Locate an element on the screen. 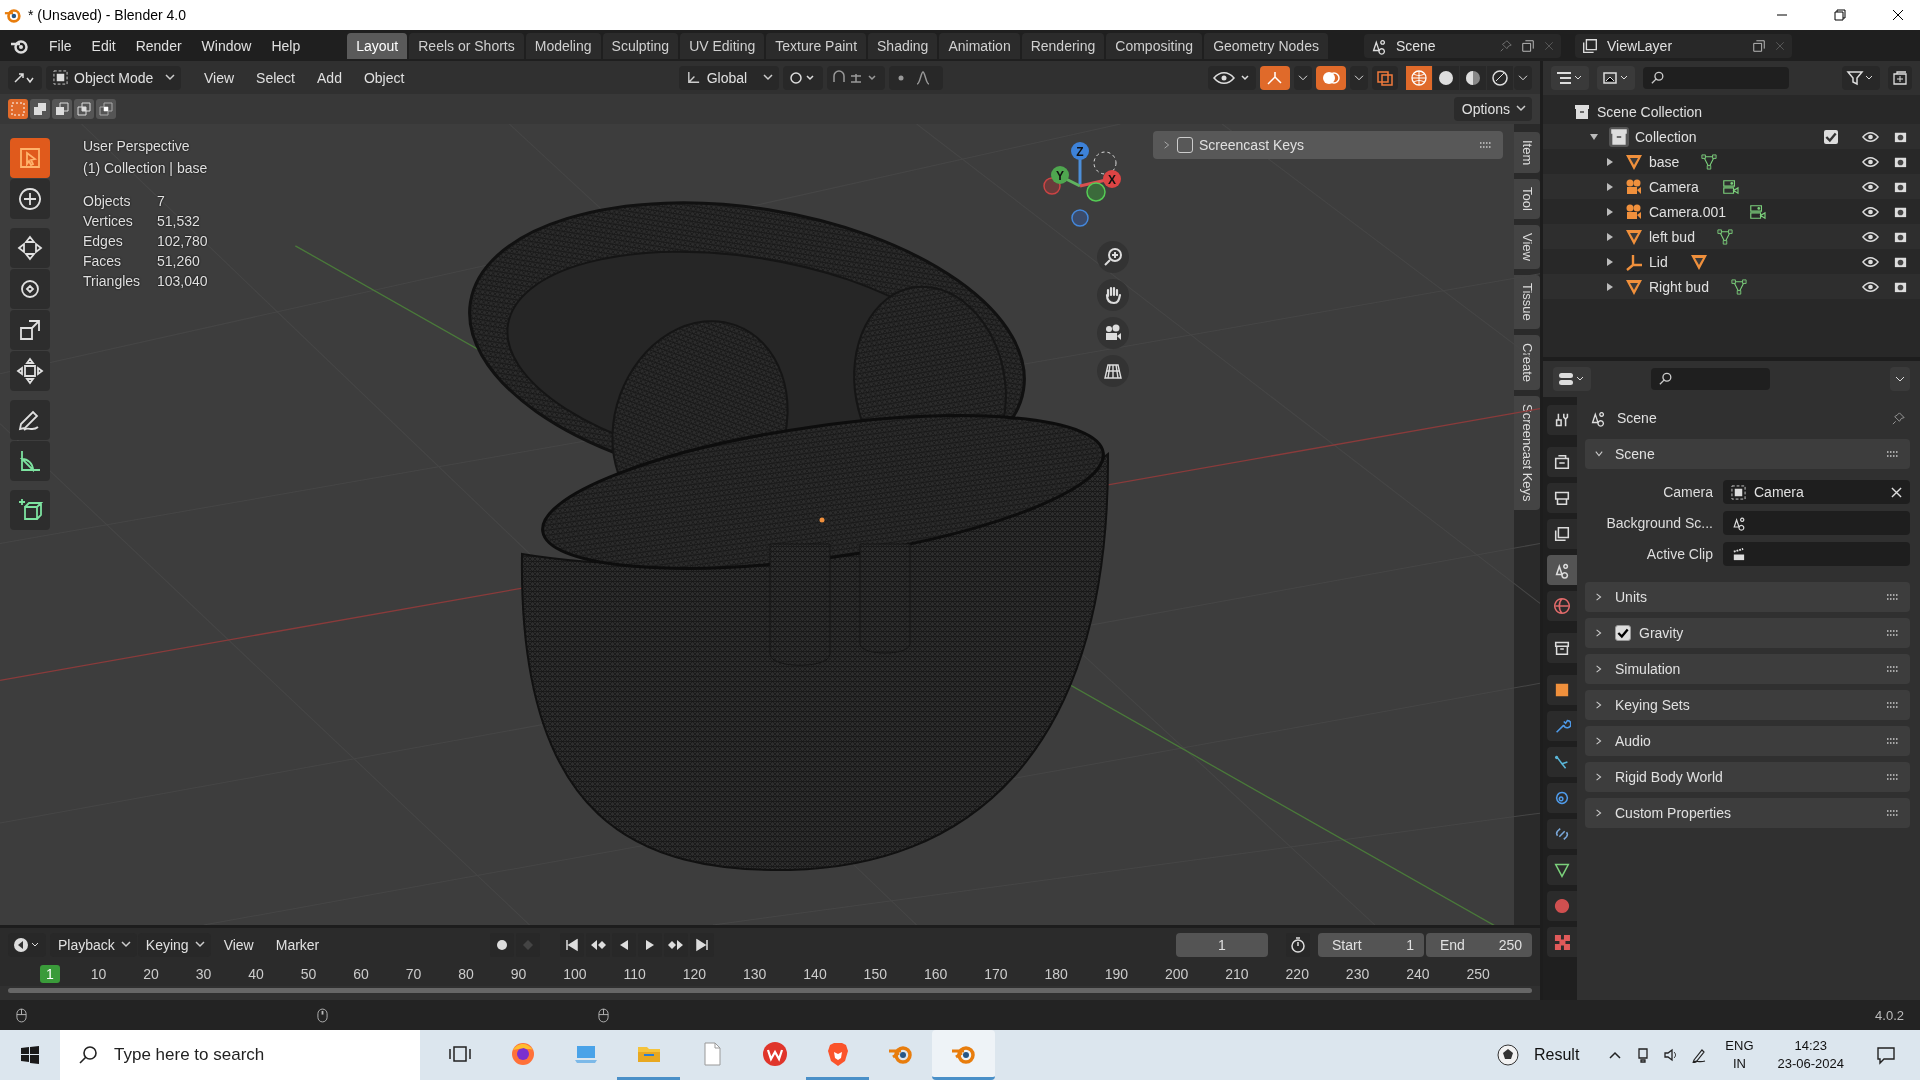 The image size is (1920, 1080). sidebar-tab: Item is located at coordinates (1527, 153).